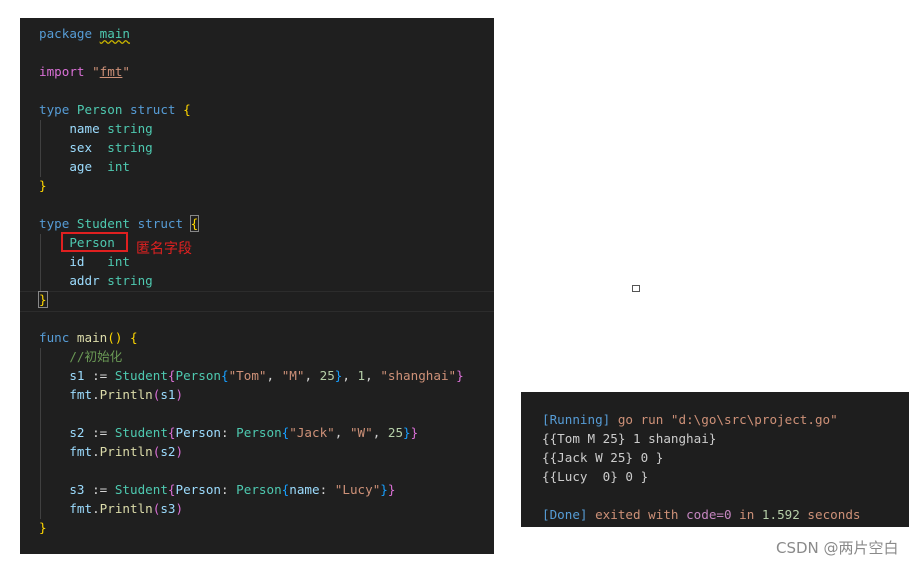 Image resolution: width=923 pixels, height=564 pixels. I want to click on code-line: {{Jack W 25} 0 }, so click(602, 457).